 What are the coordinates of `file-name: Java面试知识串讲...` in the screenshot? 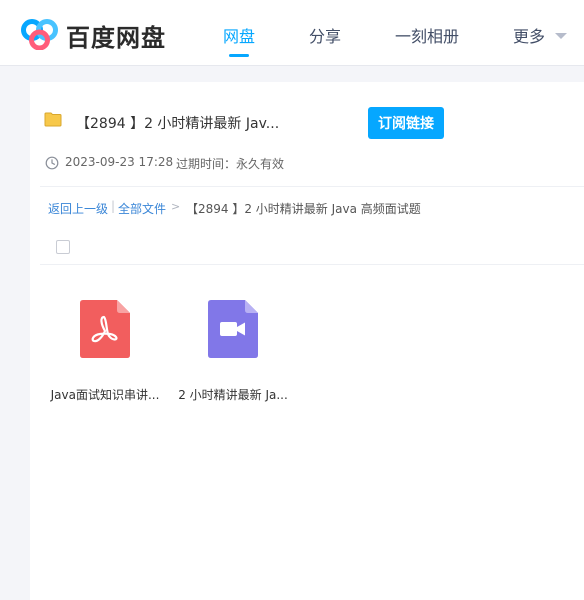 It's located at (105, 394).